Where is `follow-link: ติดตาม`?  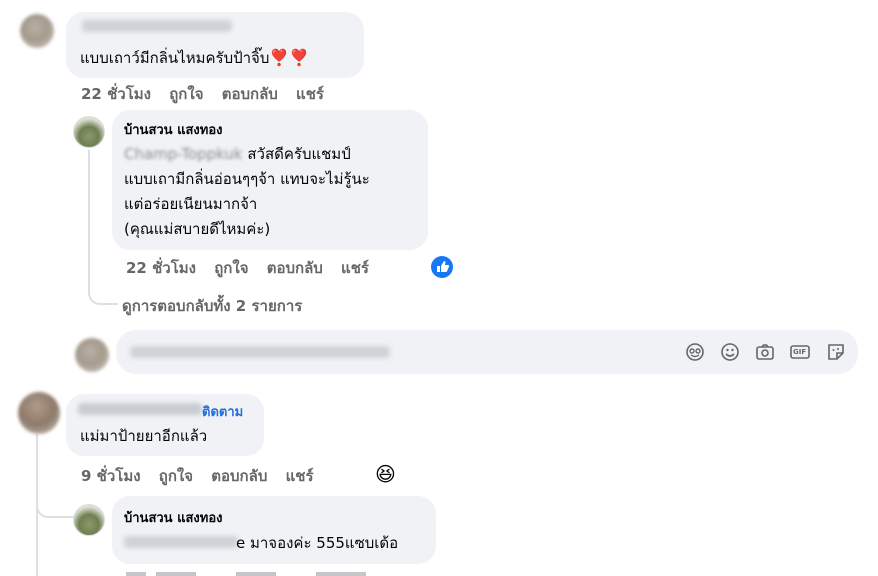 follow-link: ติดตาม is located at coordinates (222, 413).